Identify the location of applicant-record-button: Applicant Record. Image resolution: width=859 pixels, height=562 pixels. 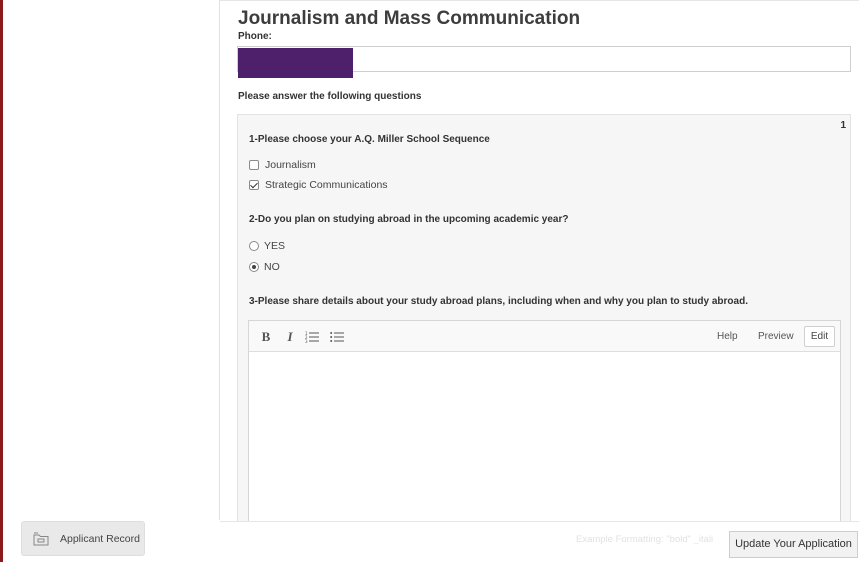
(83, 538).